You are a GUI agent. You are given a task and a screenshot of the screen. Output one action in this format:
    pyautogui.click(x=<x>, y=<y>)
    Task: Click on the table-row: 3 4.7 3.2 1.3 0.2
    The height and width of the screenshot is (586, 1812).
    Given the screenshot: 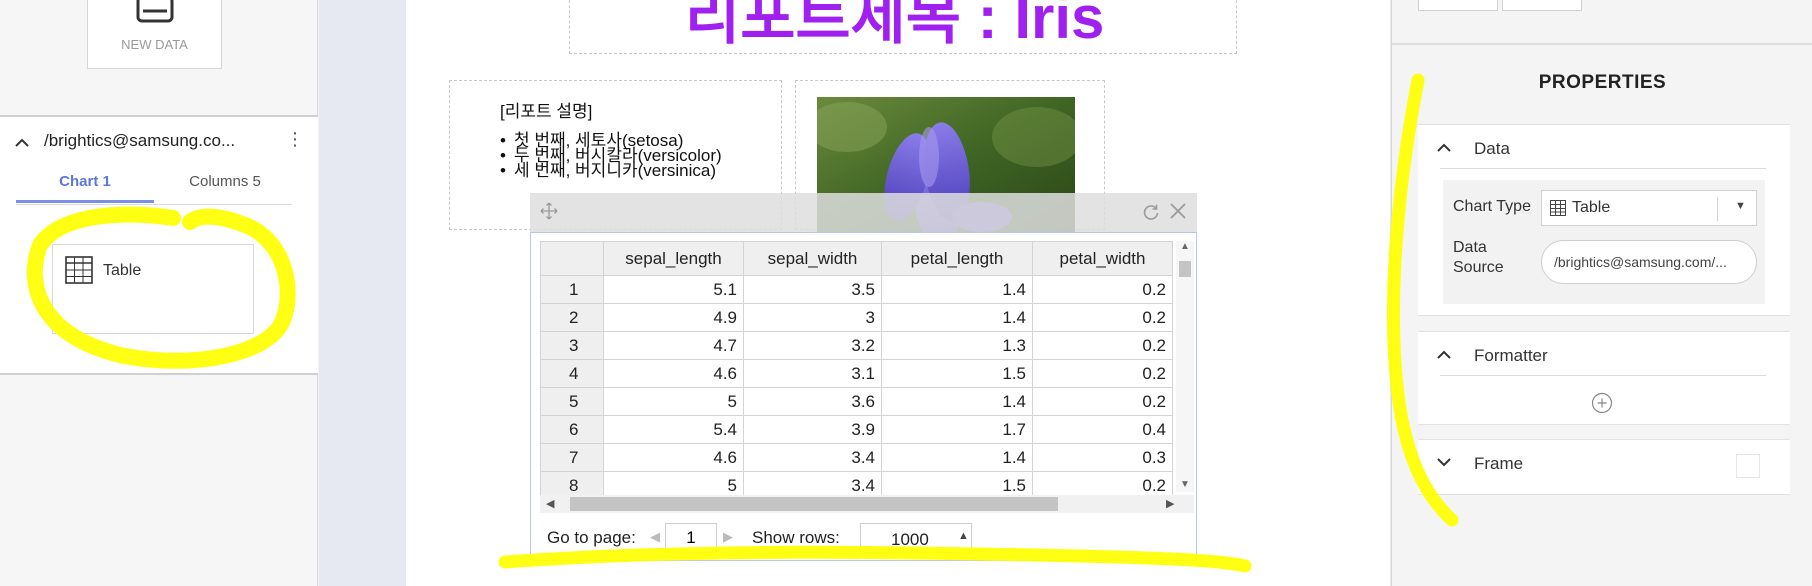 What is the action you would take?
    pyautogui.click(x=856, y=345)
    